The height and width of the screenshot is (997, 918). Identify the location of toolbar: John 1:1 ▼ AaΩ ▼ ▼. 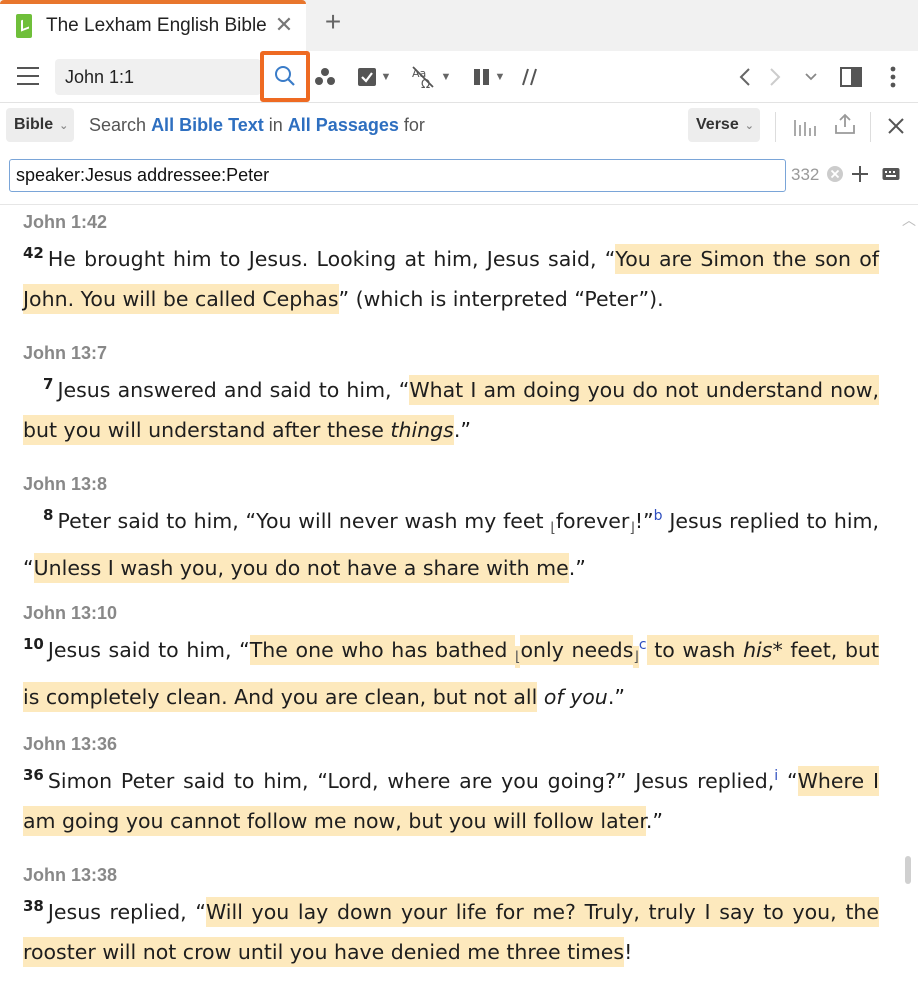
(459, 77).